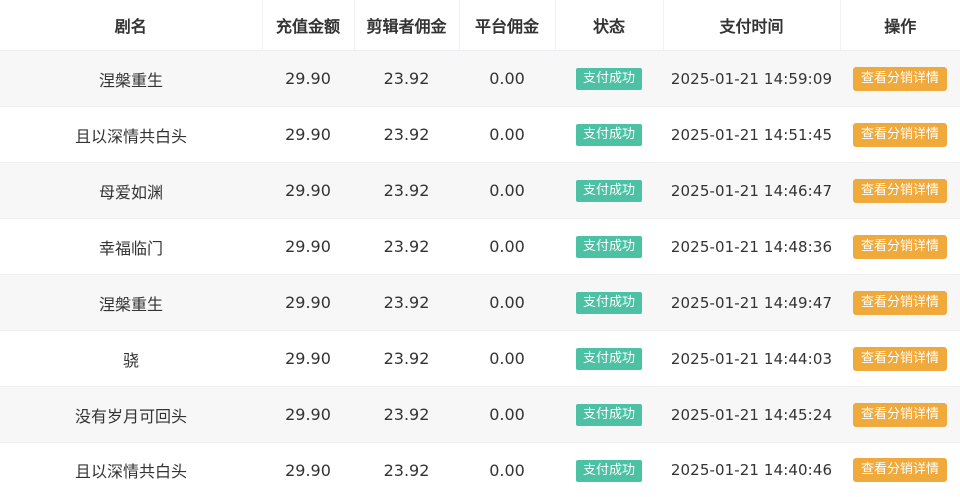 The width and height of the screenshot is (960, 497). I want to click on column-header-editor-commission: 剪辑者佣金, so click(406, 25).